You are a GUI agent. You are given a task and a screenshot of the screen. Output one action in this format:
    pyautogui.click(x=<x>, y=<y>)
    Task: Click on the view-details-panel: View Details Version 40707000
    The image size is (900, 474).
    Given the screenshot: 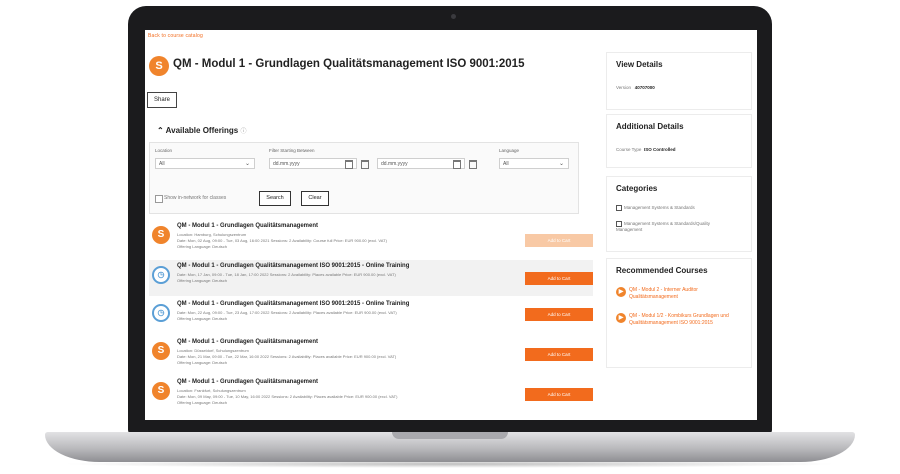 What is the action you would take?
    pyautogui.click(x=679, y=81)
    